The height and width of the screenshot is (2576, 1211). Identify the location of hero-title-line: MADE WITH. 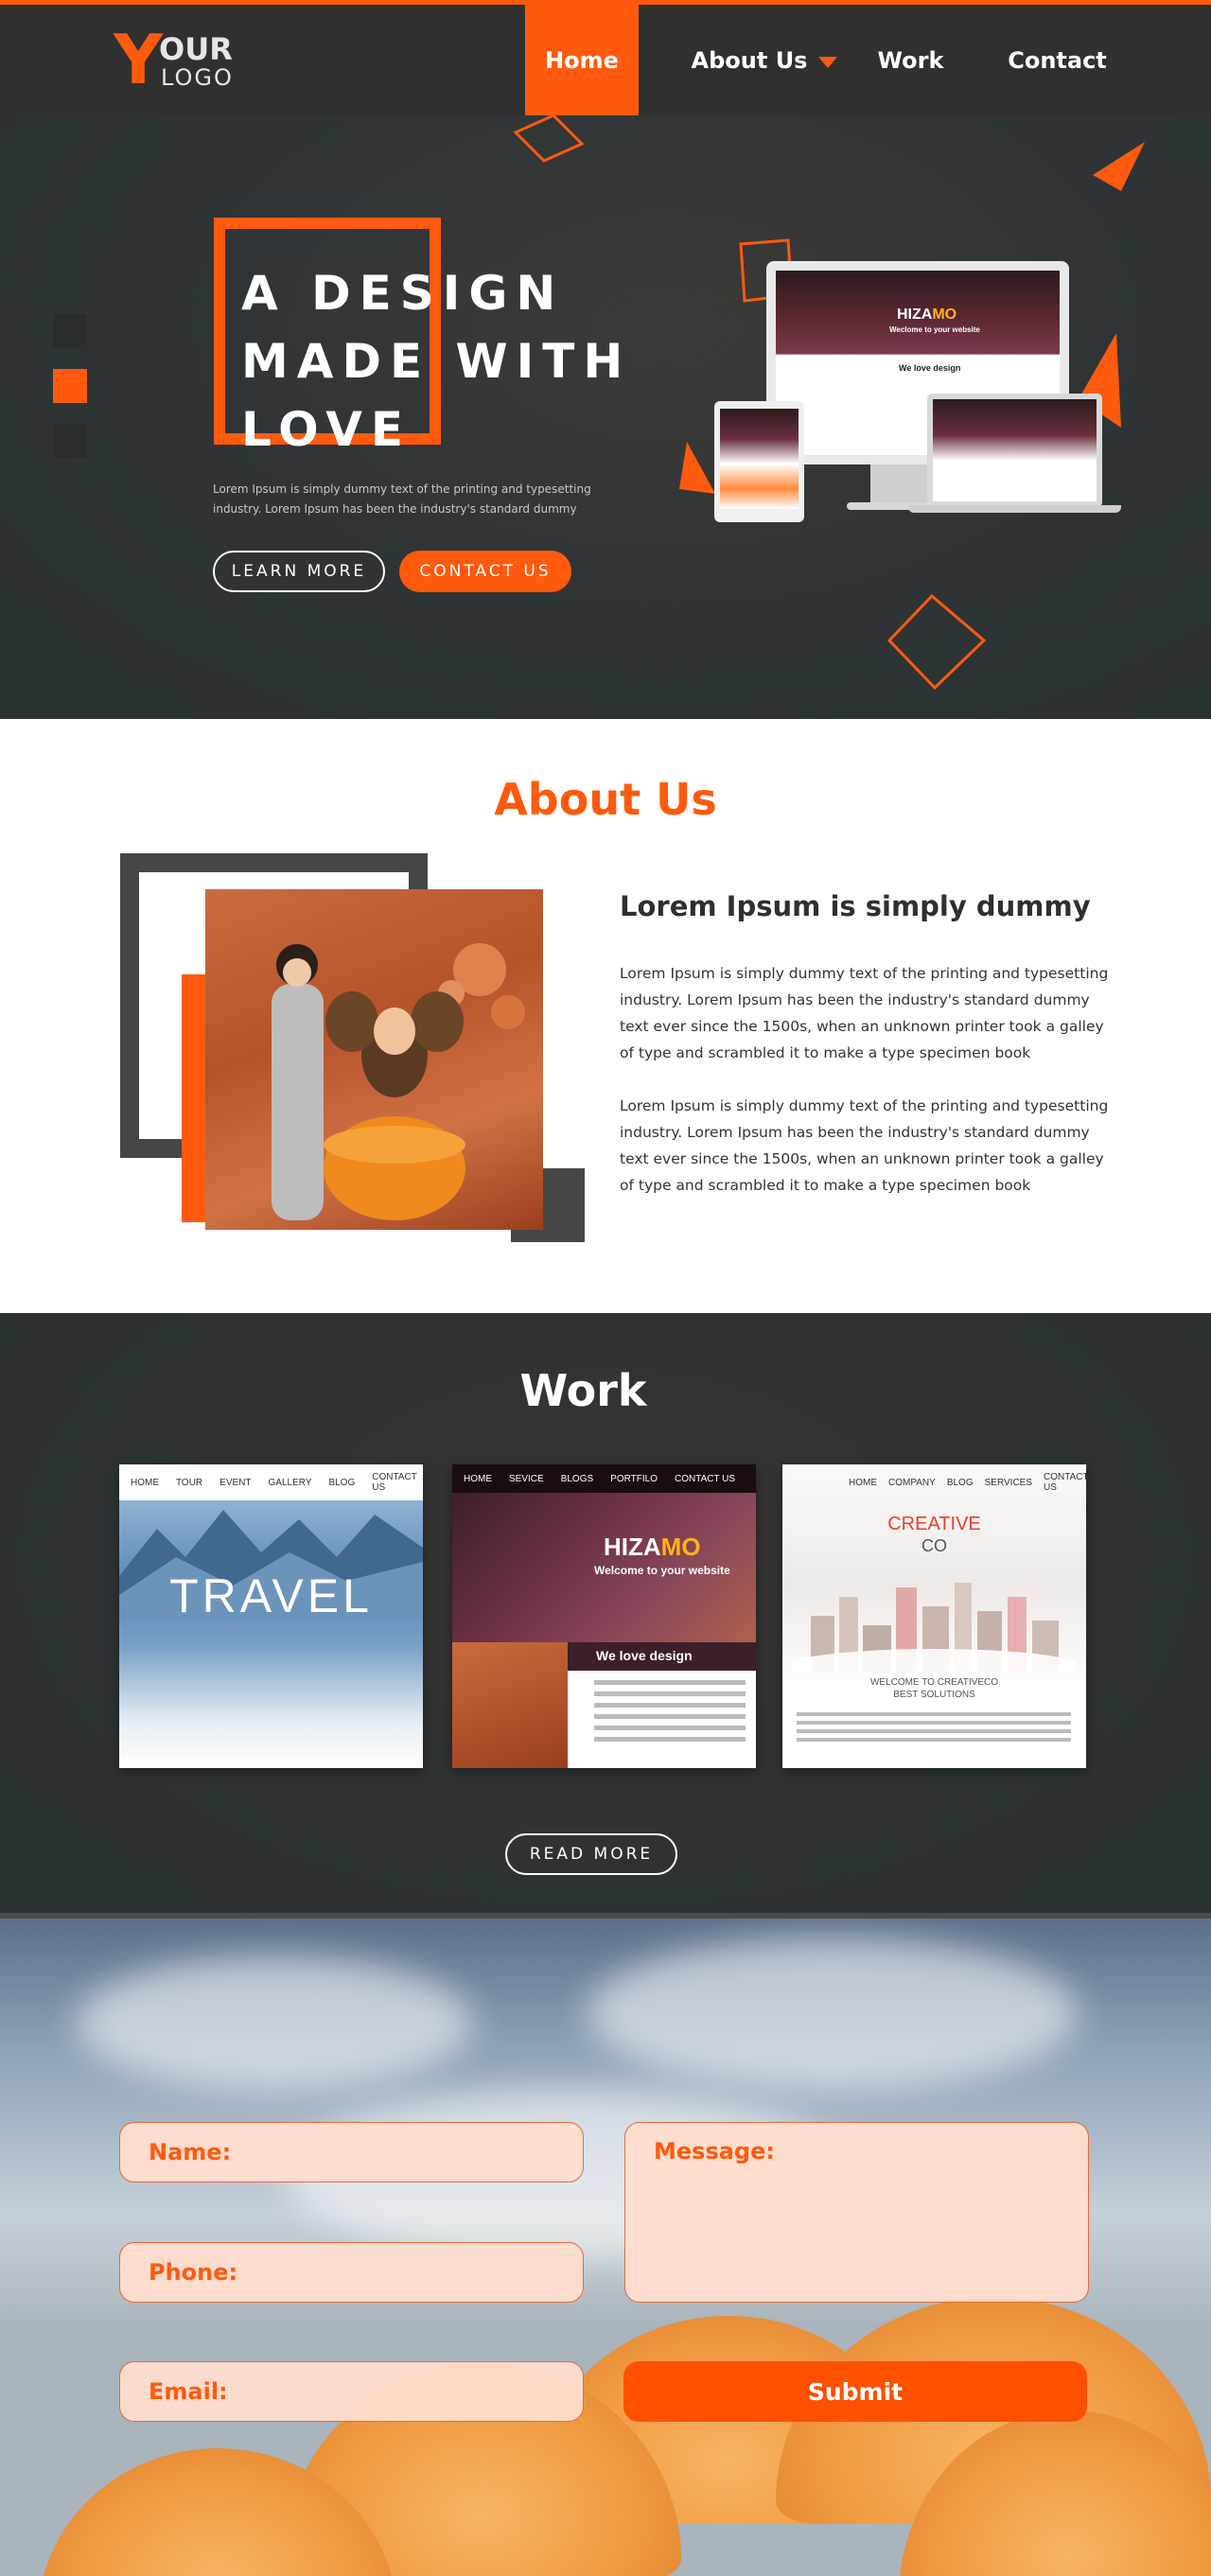
(436, 362).